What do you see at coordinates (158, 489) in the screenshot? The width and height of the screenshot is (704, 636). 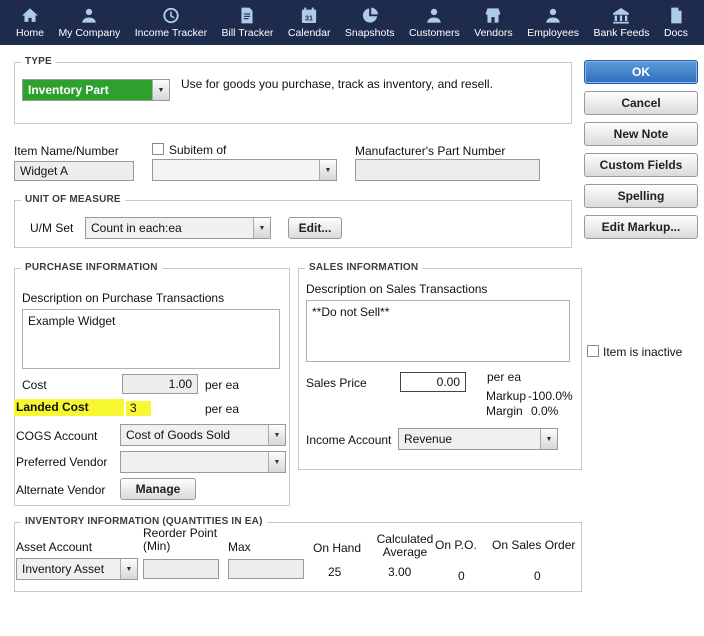 I see `manage-button: Manage` at bounding box center [158, 489].